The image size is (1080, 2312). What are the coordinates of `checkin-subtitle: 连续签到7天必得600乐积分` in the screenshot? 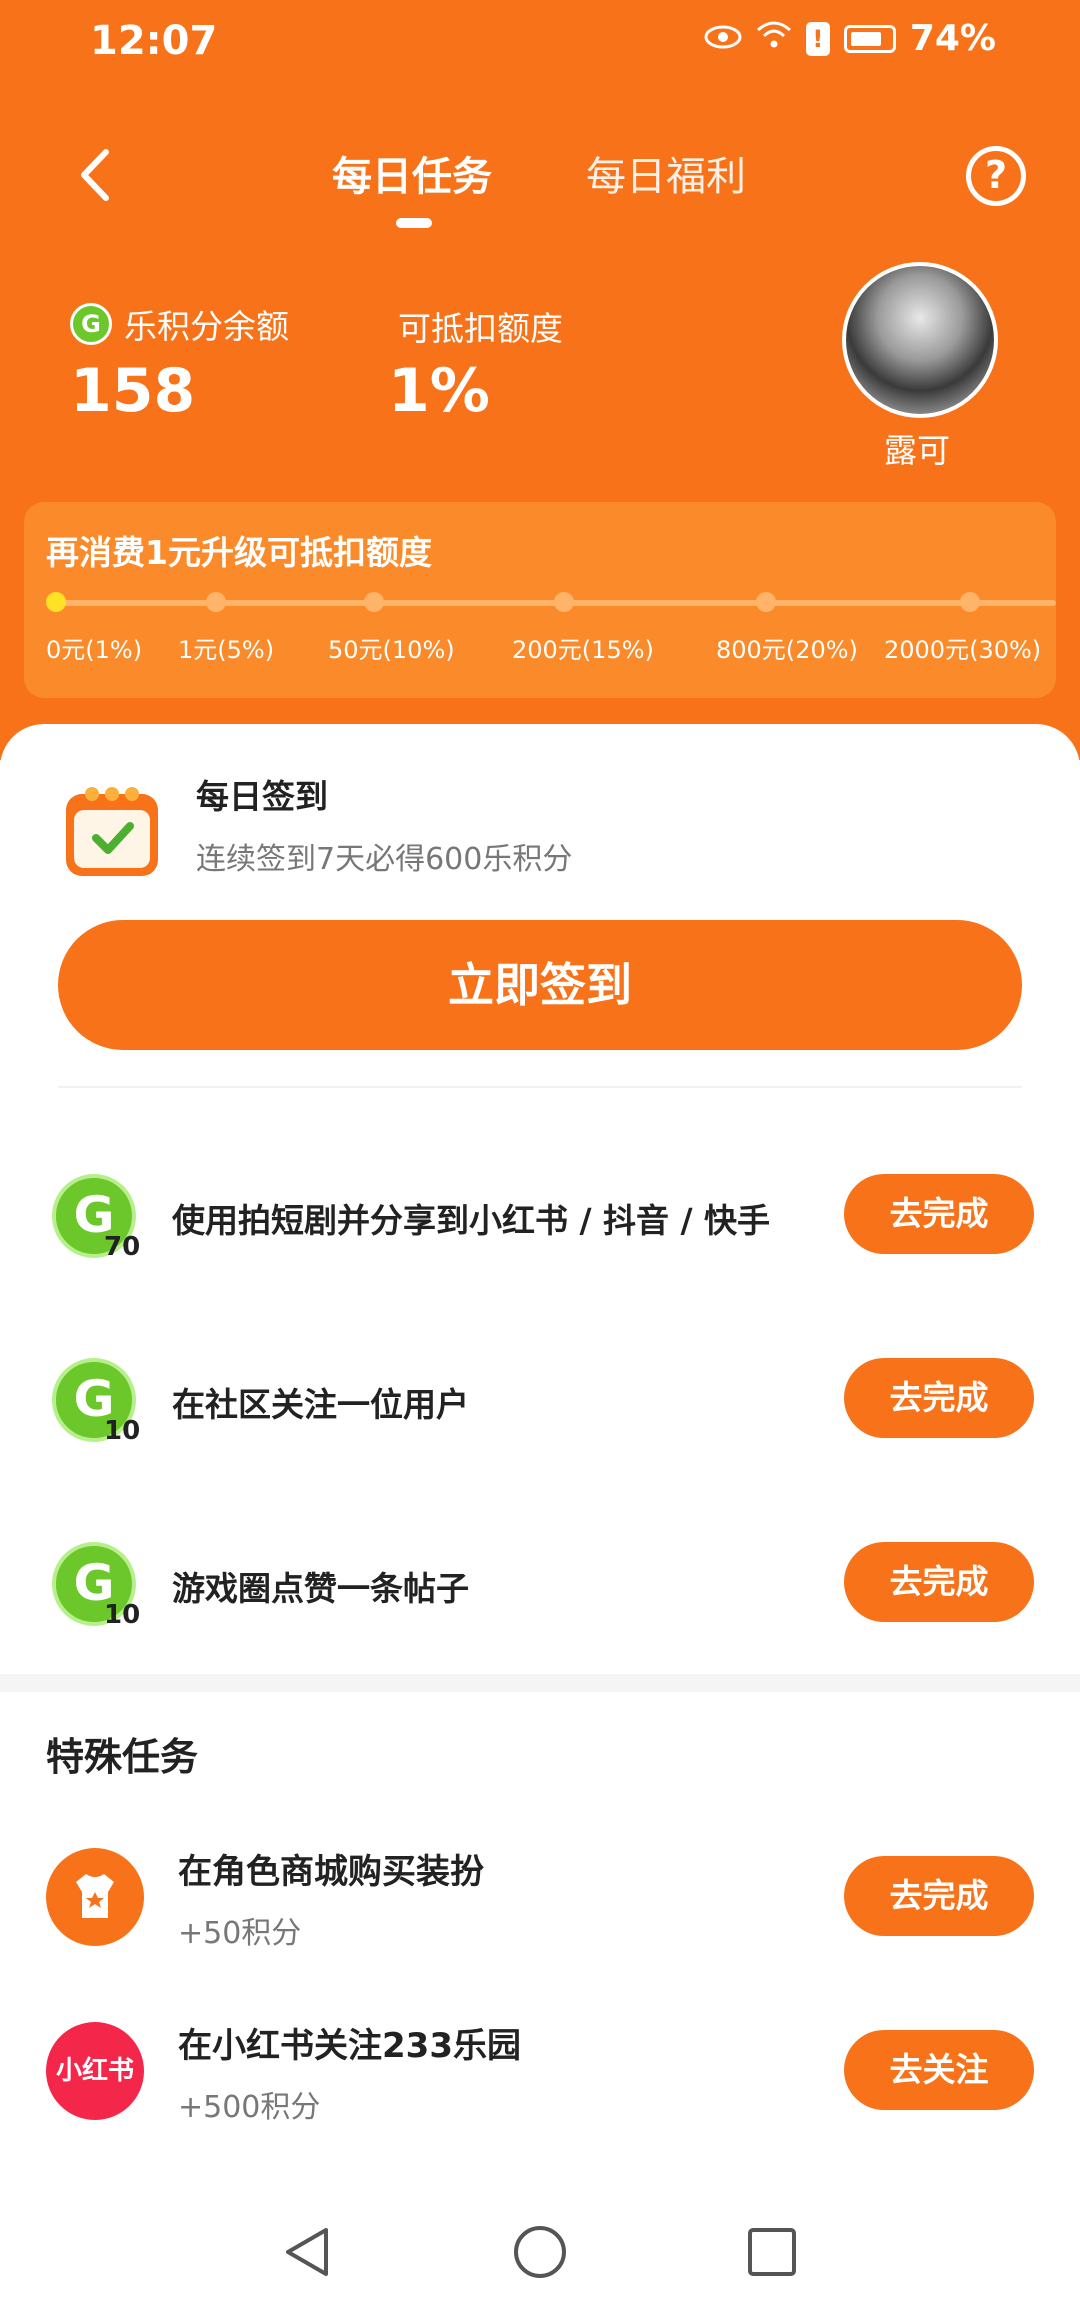 It's located at (384, 859).